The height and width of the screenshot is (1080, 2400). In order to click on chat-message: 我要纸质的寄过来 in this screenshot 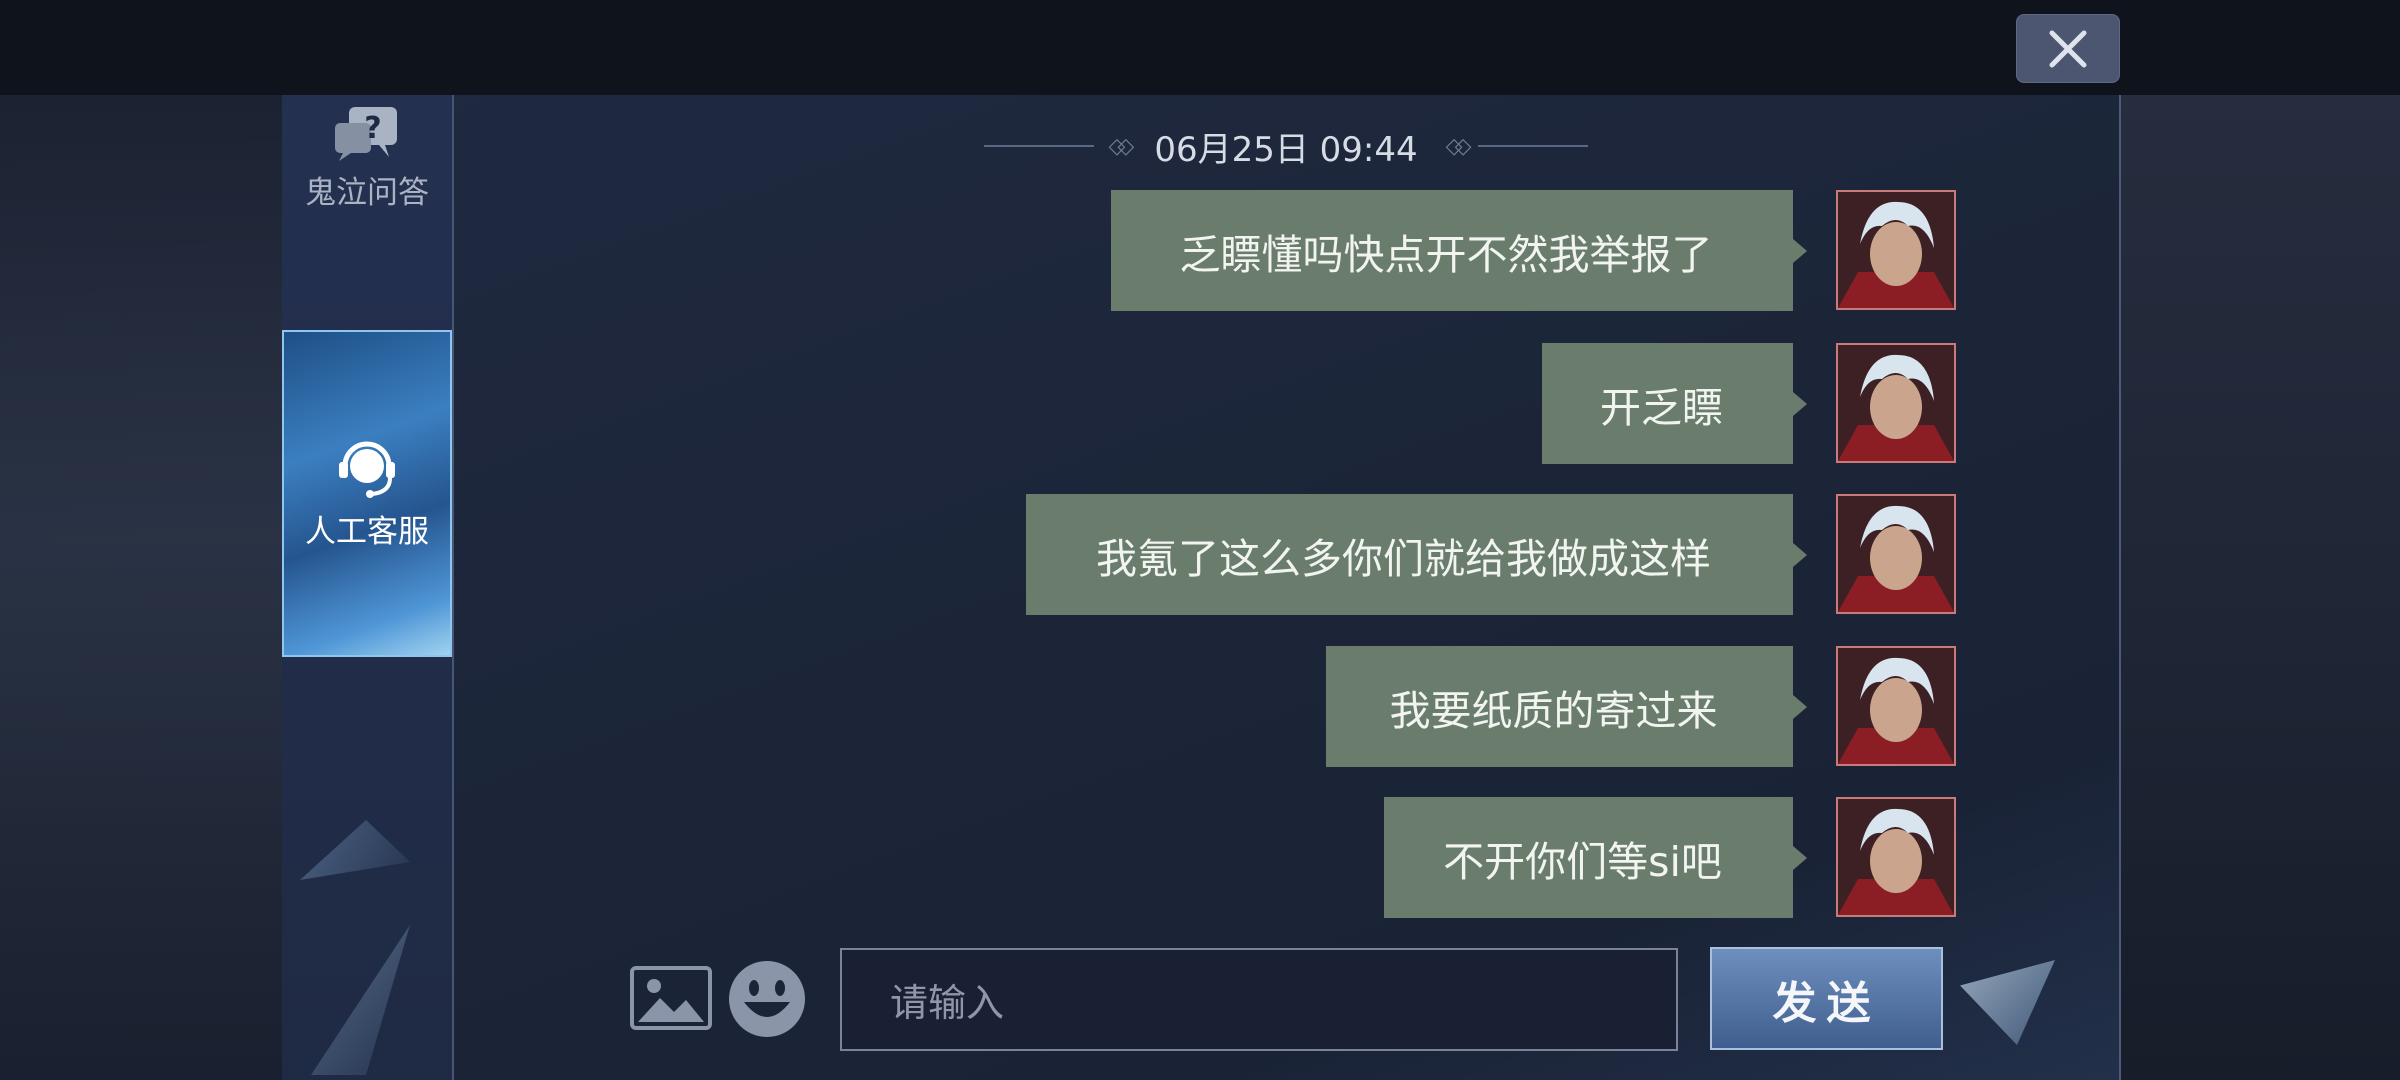, I will do `click(1566, 706)`.